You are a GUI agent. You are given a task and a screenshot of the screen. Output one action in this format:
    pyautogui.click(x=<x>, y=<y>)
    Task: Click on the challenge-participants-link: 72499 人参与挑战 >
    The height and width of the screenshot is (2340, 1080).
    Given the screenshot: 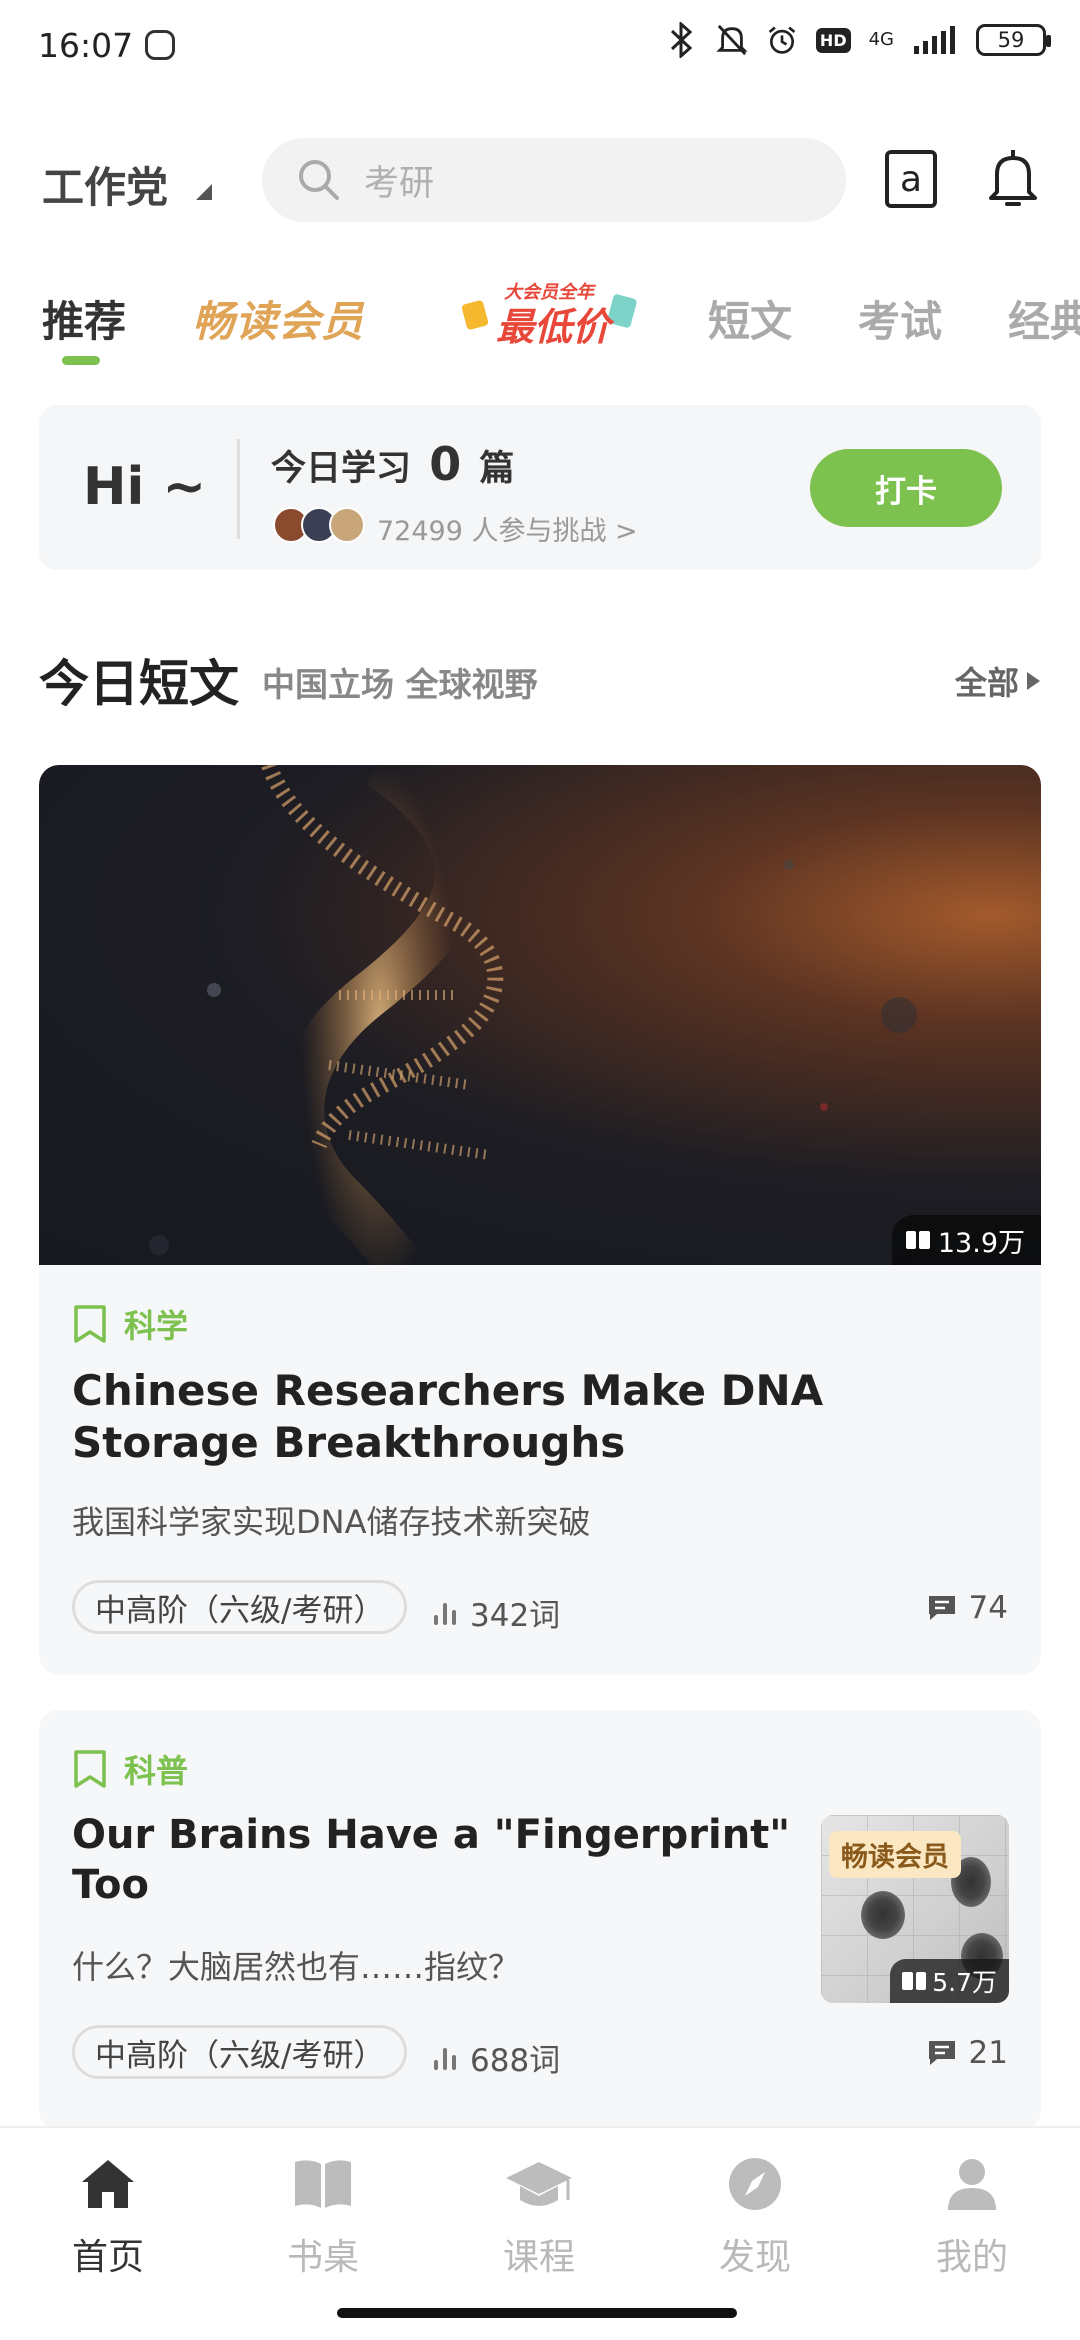 What is the action you would take?
    pyautogui.click(x=507, y=528)
    